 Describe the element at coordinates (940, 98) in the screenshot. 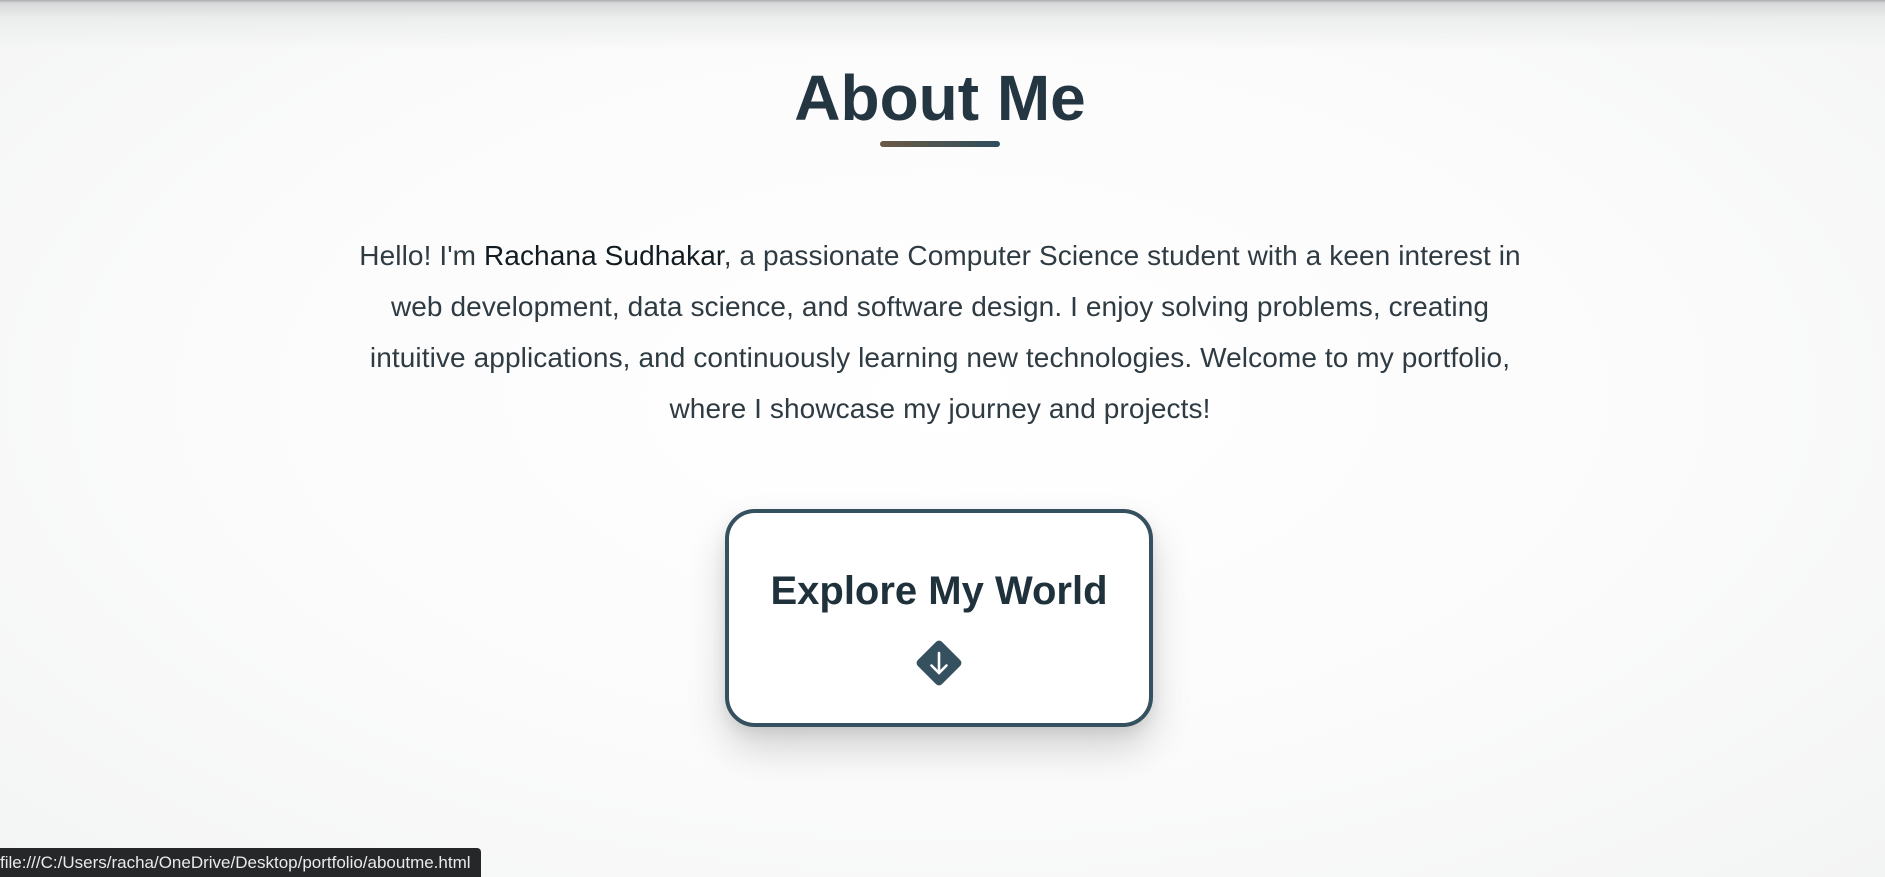

I see `page-title: About Me` at that location.